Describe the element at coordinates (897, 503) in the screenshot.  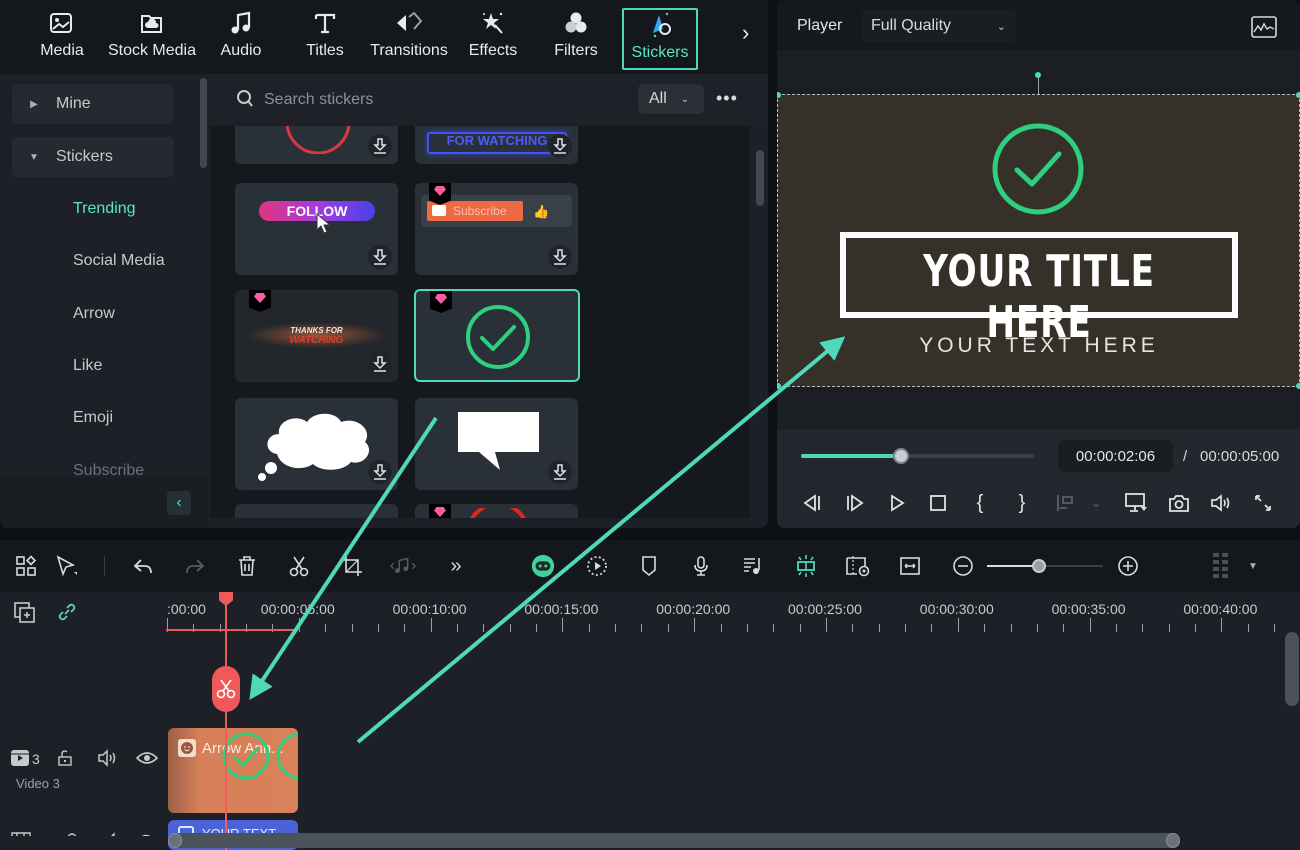
I see `play-button` at that location.